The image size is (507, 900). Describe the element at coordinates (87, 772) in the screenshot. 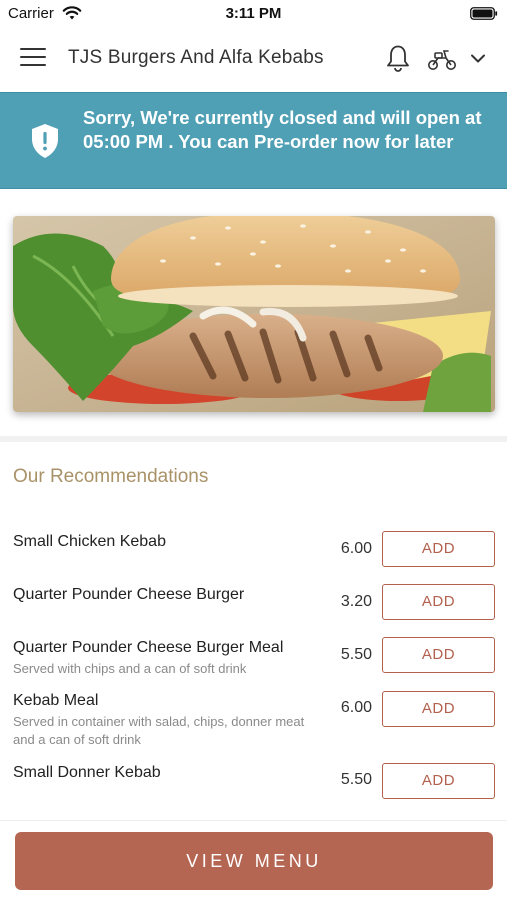

I see `item-name: Small Donner Kebab` at that location.